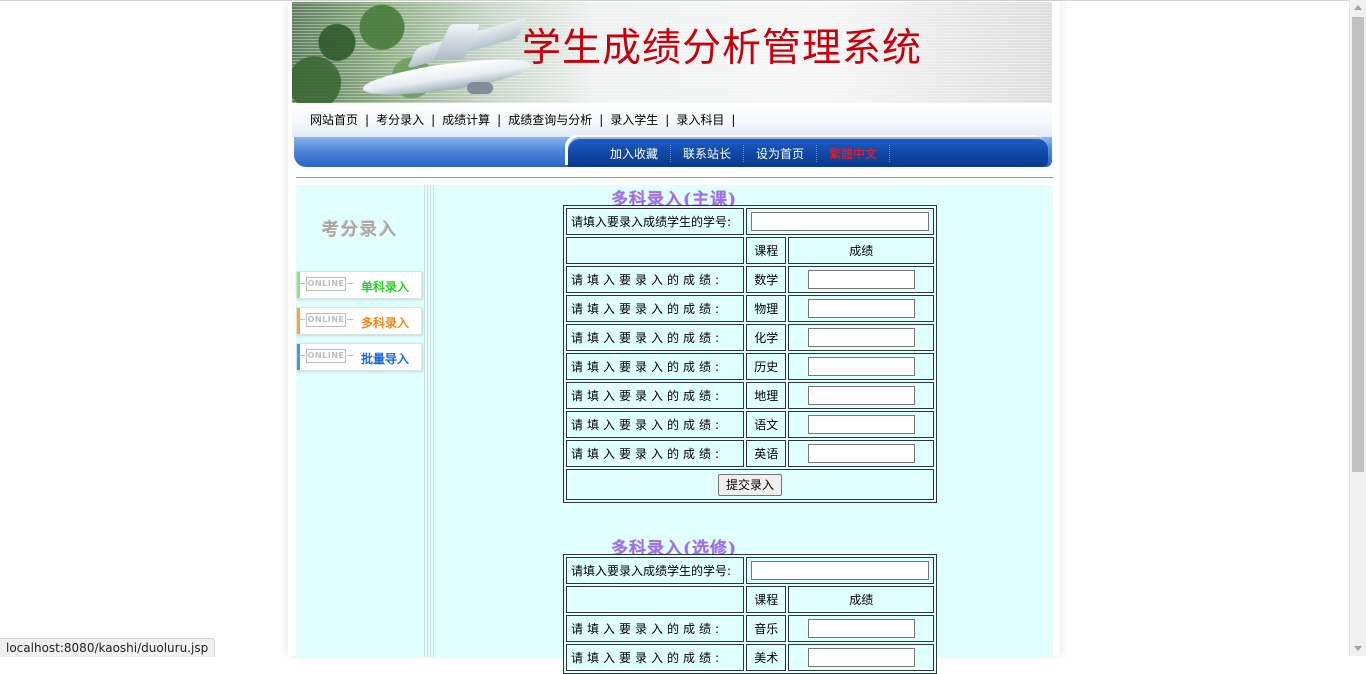 Image resolution: width=1366 pixels, height=674 pixels. Describe the element at coordinates (1358, 7) in the screenshot. I see `scroll-up-arrow-icon` at that location.